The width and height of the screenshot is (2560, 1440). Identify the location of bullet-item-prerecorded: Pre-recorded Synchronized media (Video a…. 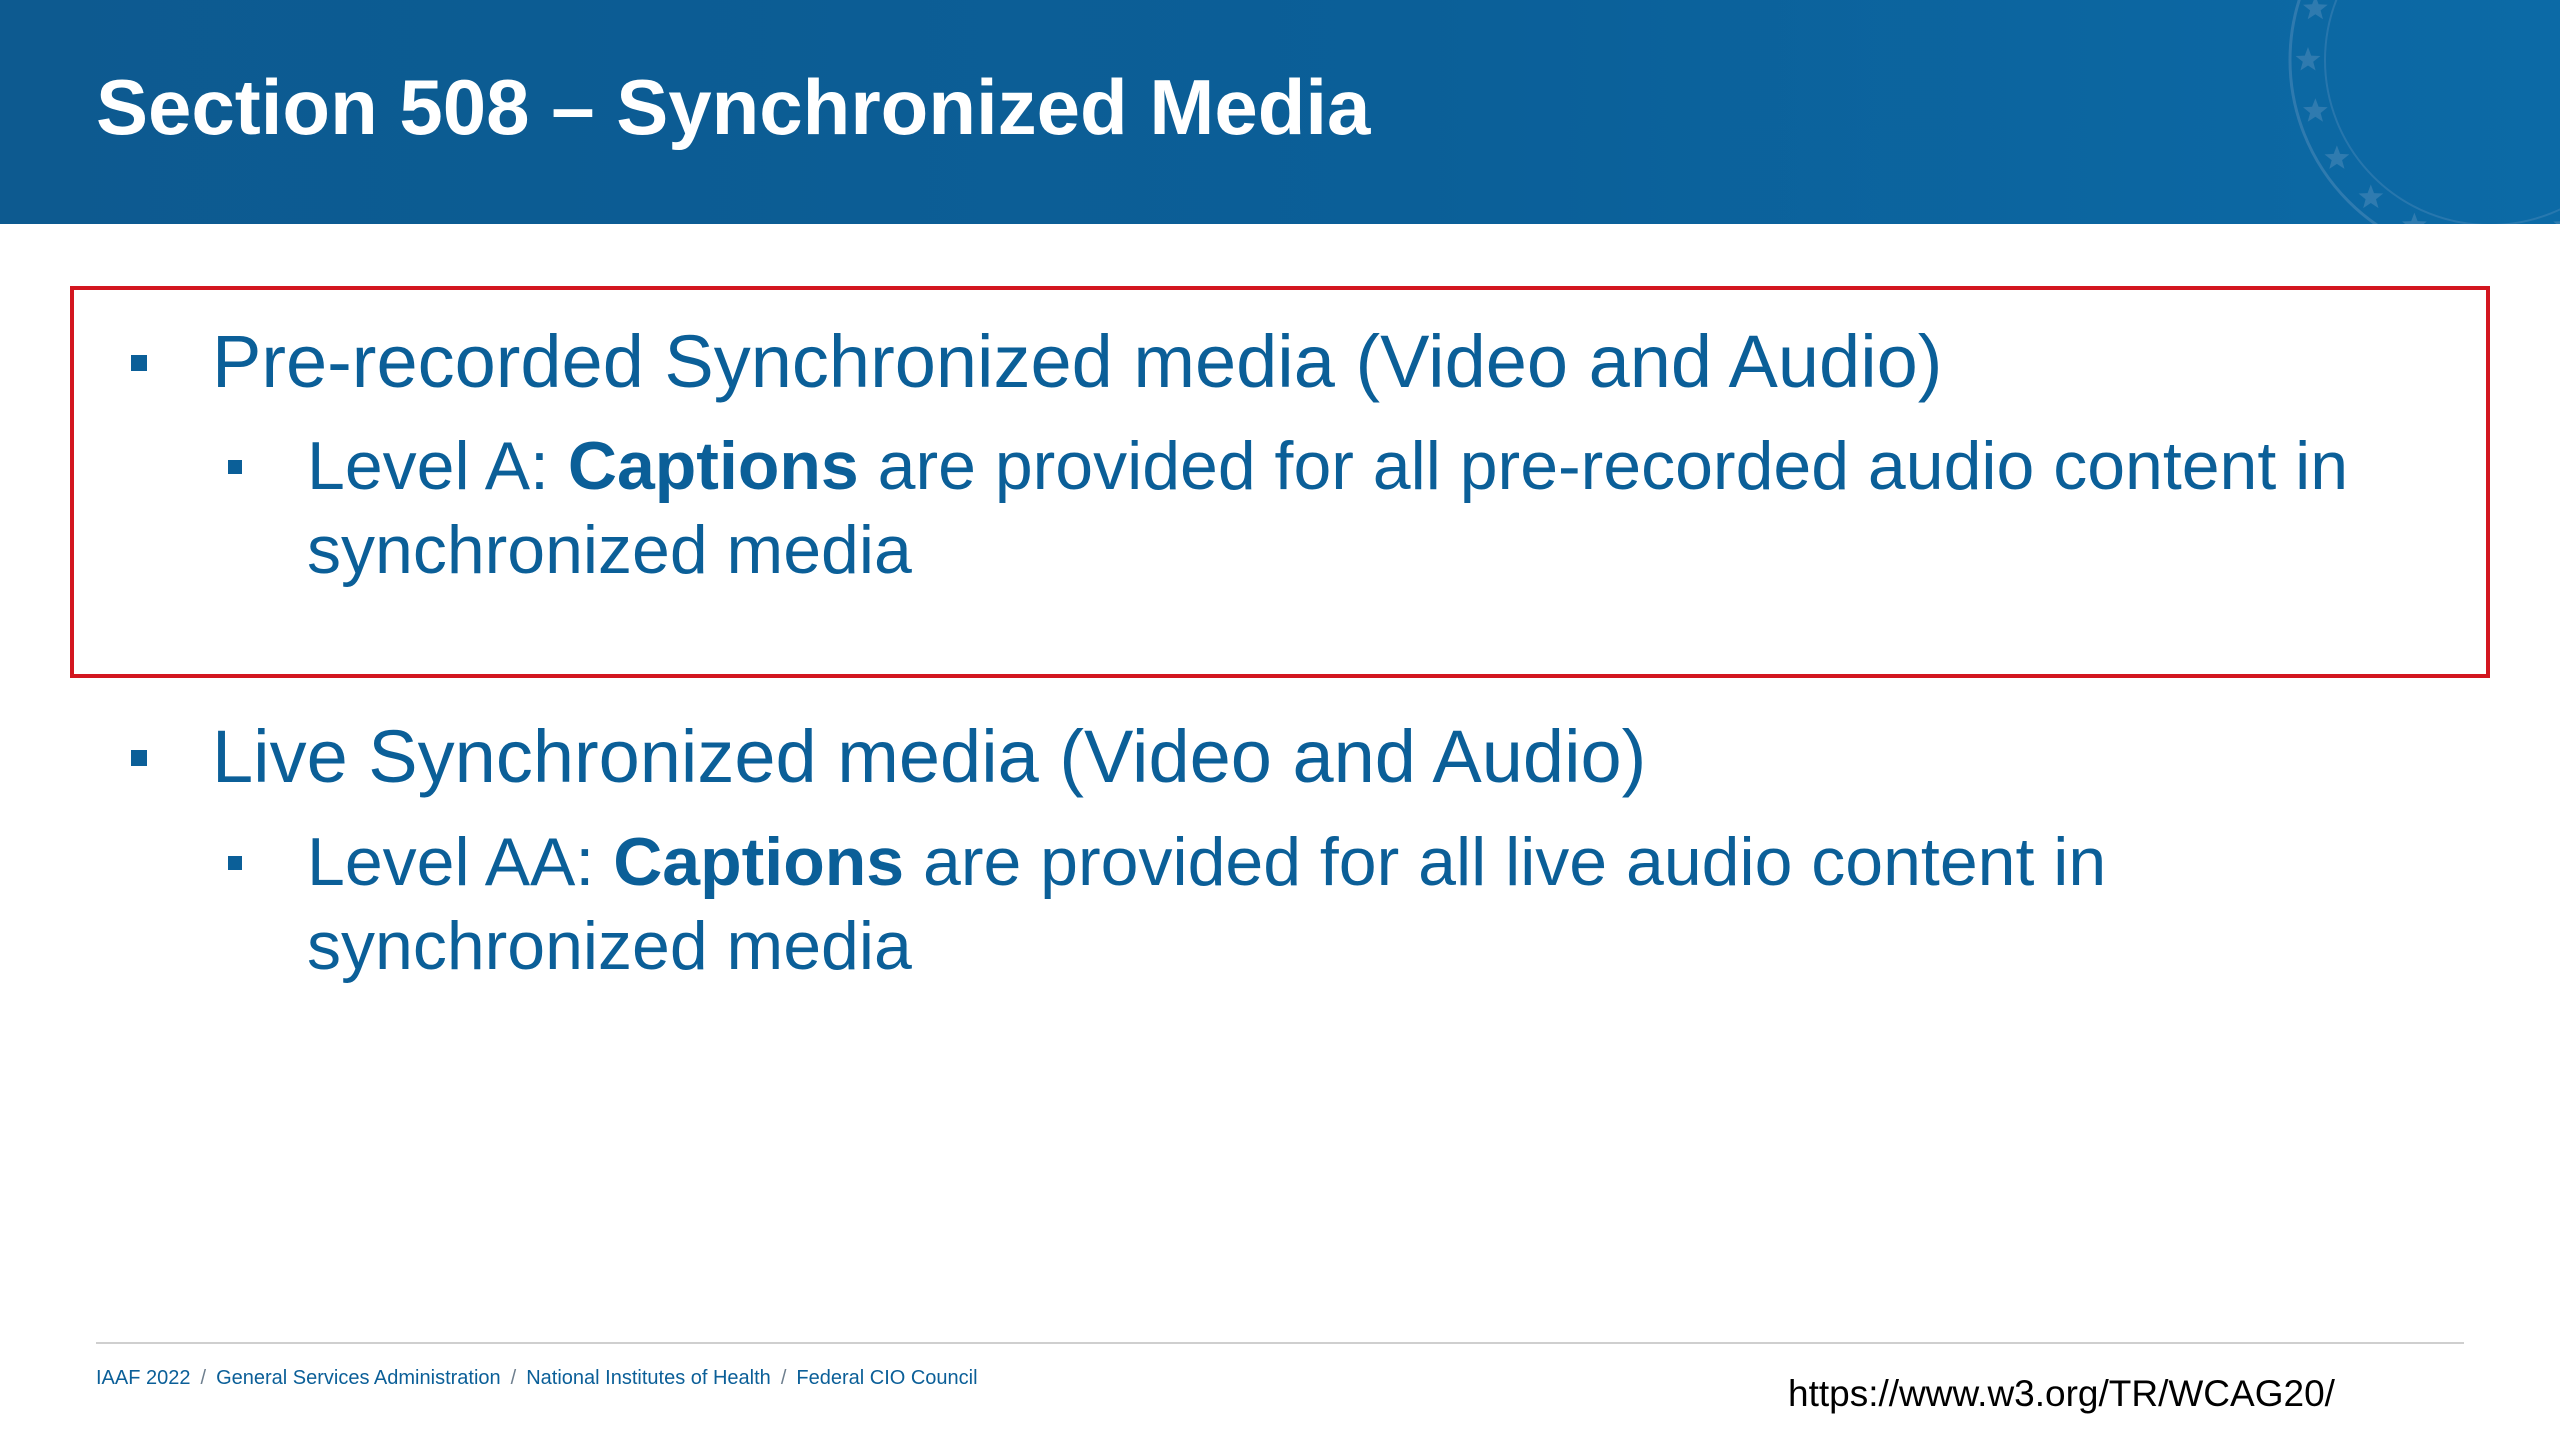
(1077, 361).